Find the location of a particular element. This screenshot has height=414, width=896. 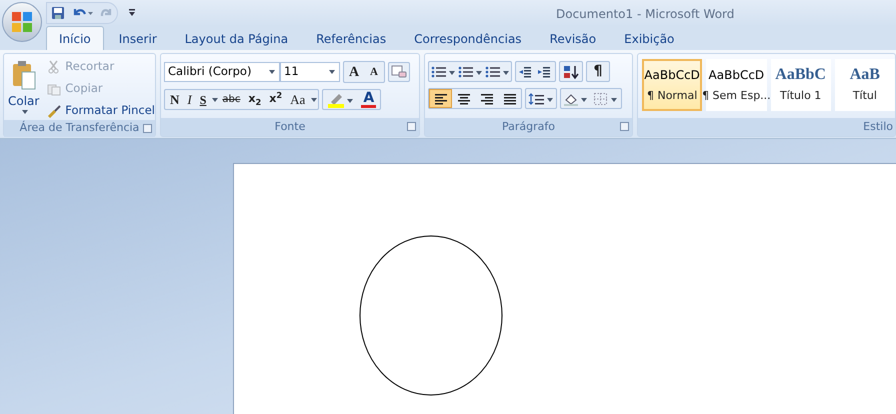

line-spacing-icon is located at coordinates (541, 98).